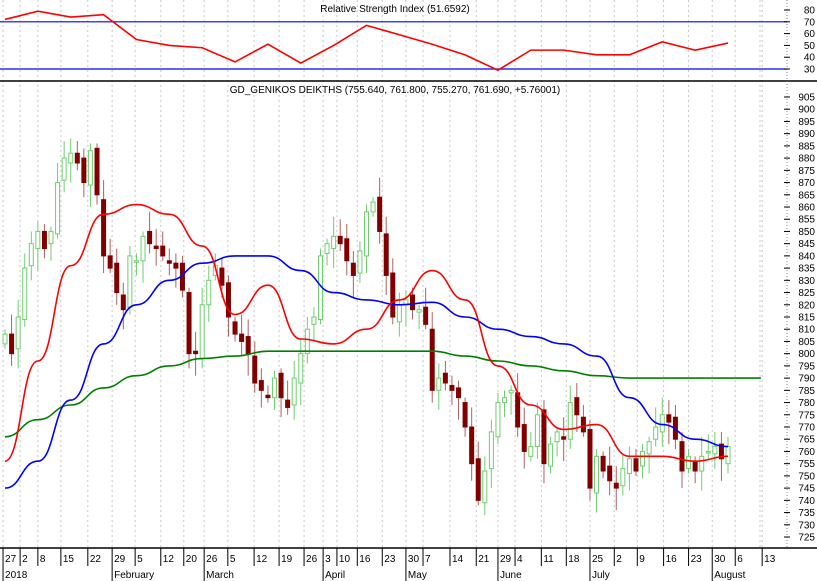 Image resolution: width=817 pixels, height=581 pixels. Describe the element at coordinates (506, 559) in the screenshot. I see `date-tick-label: 29` at that location.